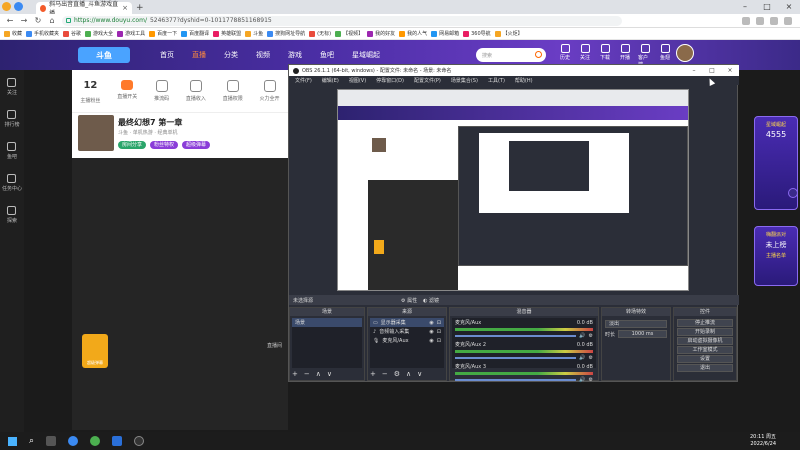  What do you see at coordinates (427, 80) in the screenshot?
I see `obs-menu-item: 配置文件(P)` at bounding box center [427, 80].